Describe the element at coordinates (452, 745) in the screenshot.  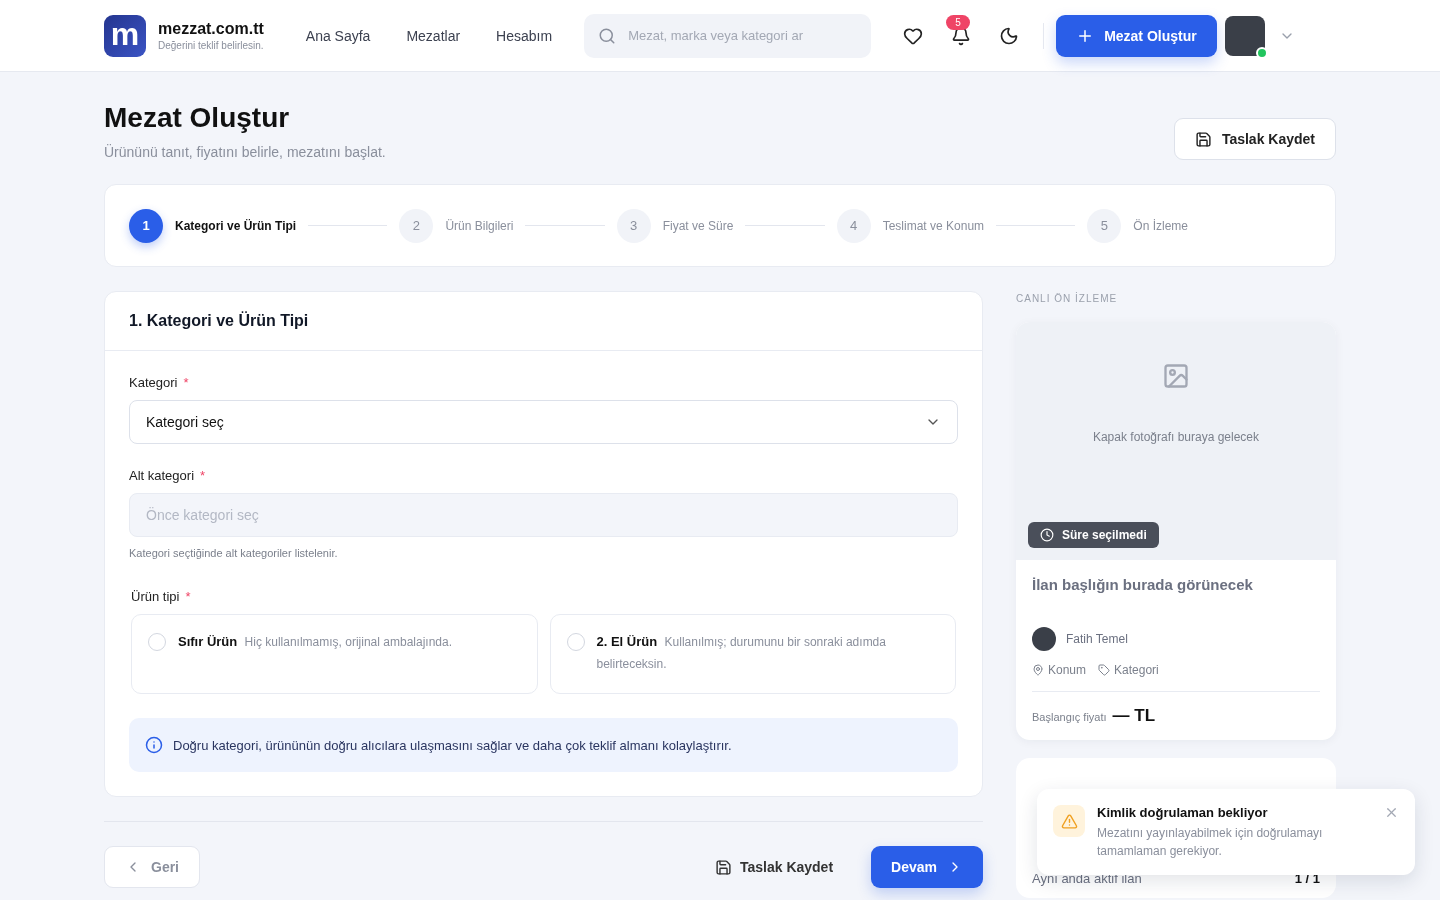
I see `info-text: Doğru kategori, ürününün doğru alıcılara ulaşmasını sağlar ve daha çok teklif almanı kolaylaştırır.` at that location.